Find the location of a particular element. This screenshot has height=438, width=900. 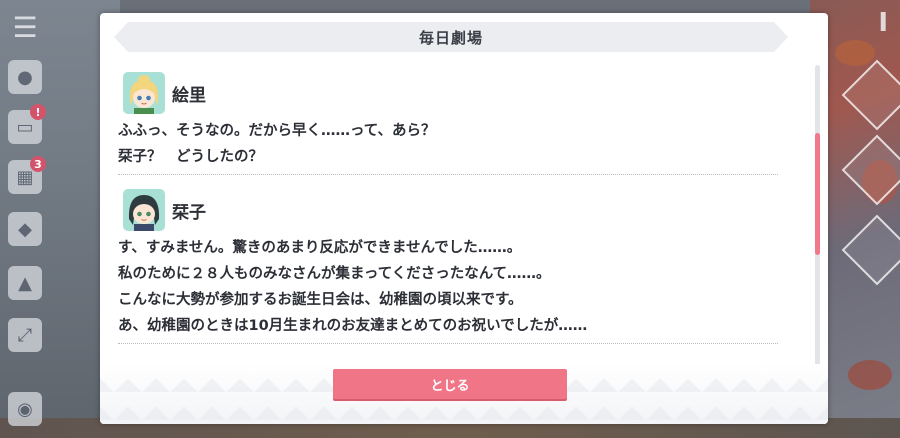

eli-portrait-icon is located at coordinates (144, 93).